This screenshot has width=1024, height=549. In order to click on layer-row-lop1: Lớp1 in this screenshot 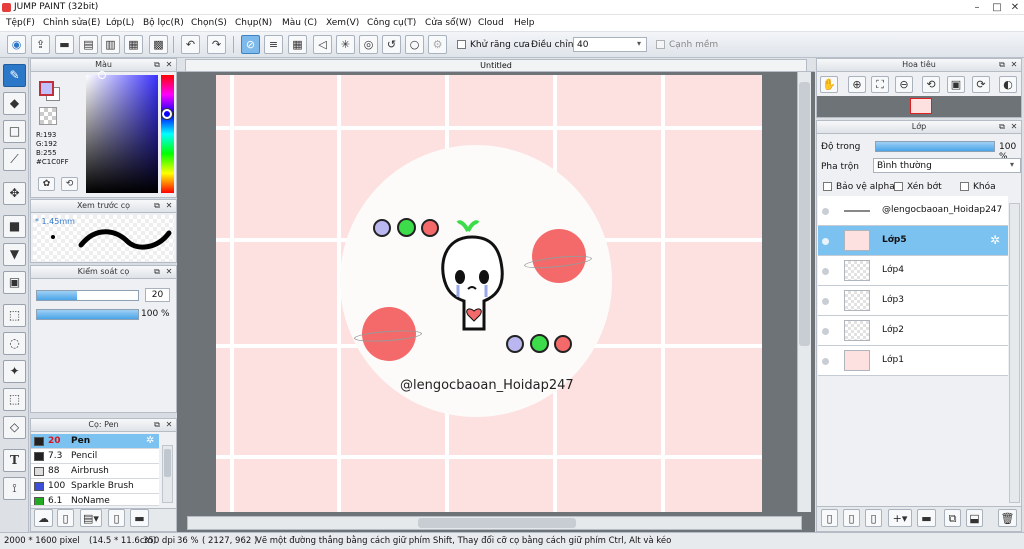, I will do `click(913, 361)`.